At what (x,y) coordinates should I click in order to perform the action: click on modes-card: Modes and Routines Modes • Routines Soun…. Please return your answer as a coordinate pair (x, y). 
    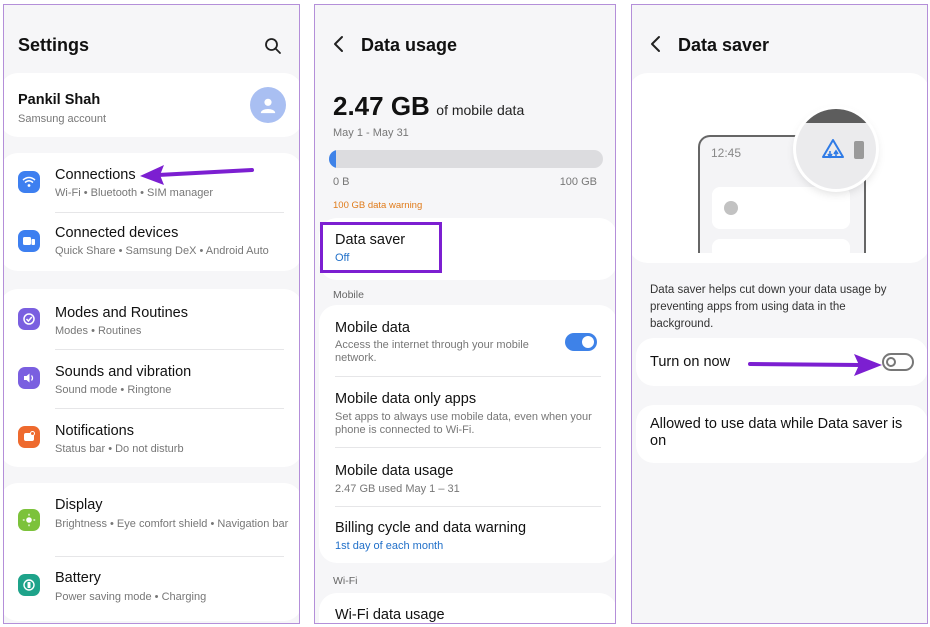
    Looking at the image, I should click on (151, 378).